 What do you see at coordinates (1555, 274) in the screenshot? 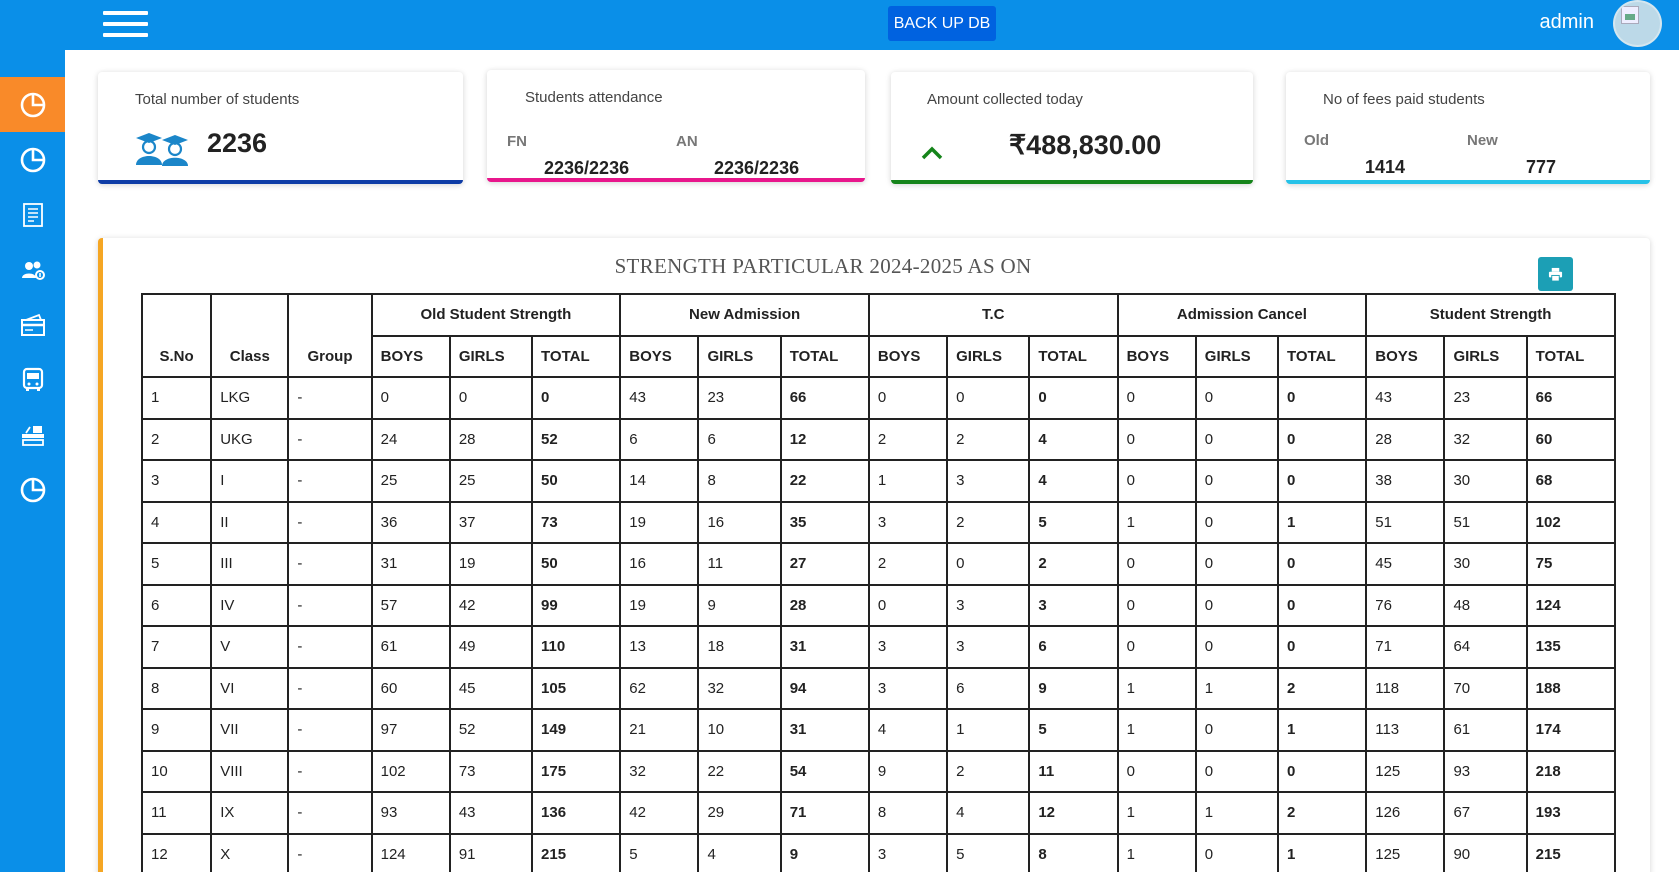
I see `print-button` at bounding box center [1555, 274].